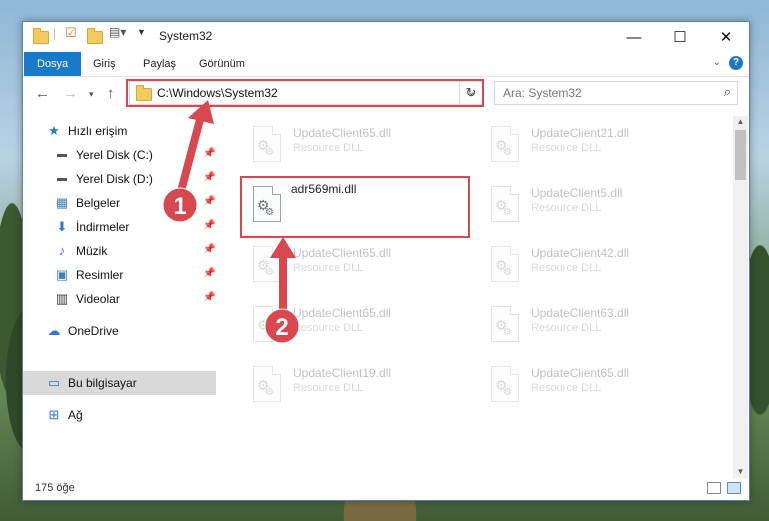 Image resolution: width=769 pixels, height=521 pixels. Describe the element at coordinates (305, 93) in the screenshot. I see `address-bar-highlight` at that location.